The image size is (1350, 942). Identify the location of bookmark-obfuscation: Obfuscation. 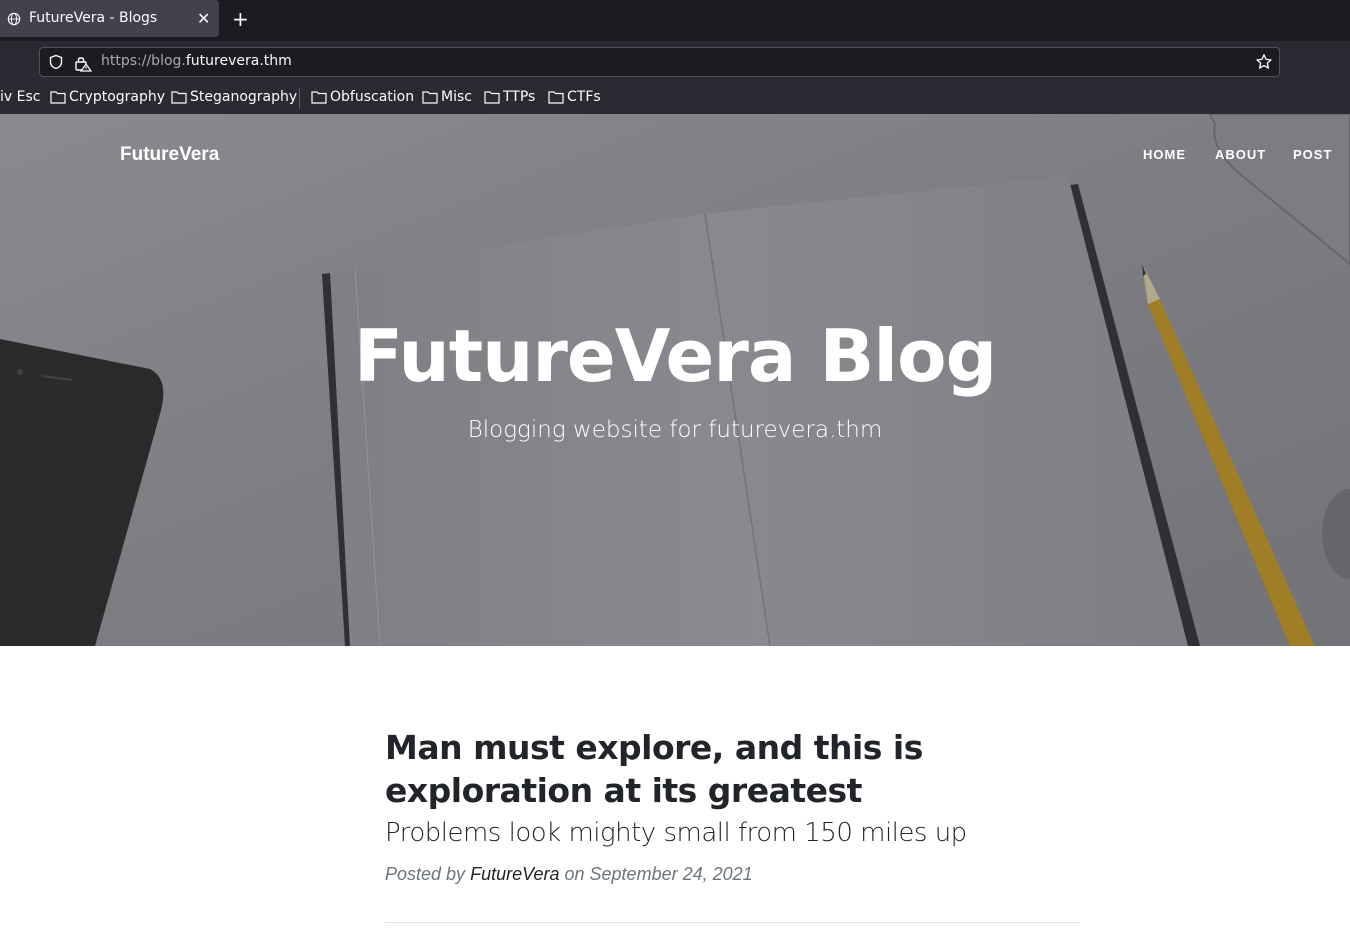
(362, 97).